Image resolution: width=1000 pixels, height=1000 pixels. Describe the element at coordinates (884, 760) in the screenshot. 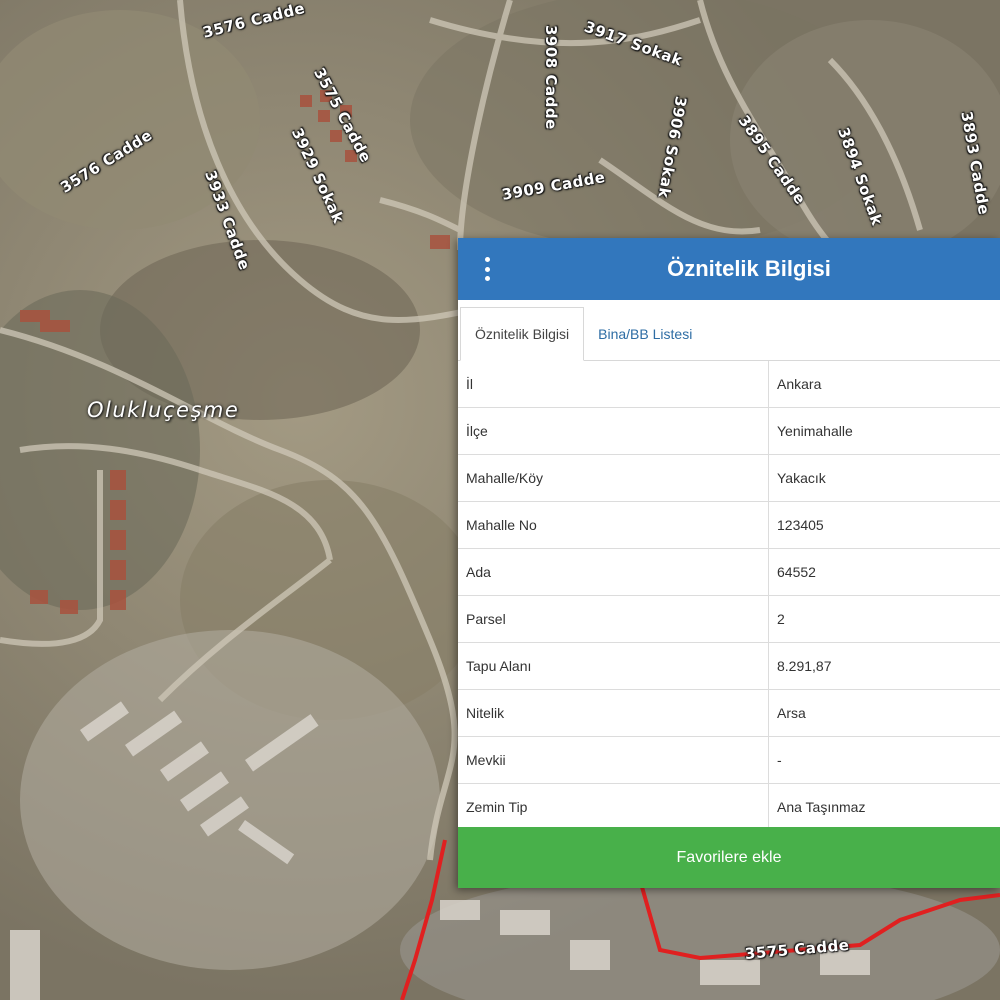

I see `attribute-value: -` at that location.